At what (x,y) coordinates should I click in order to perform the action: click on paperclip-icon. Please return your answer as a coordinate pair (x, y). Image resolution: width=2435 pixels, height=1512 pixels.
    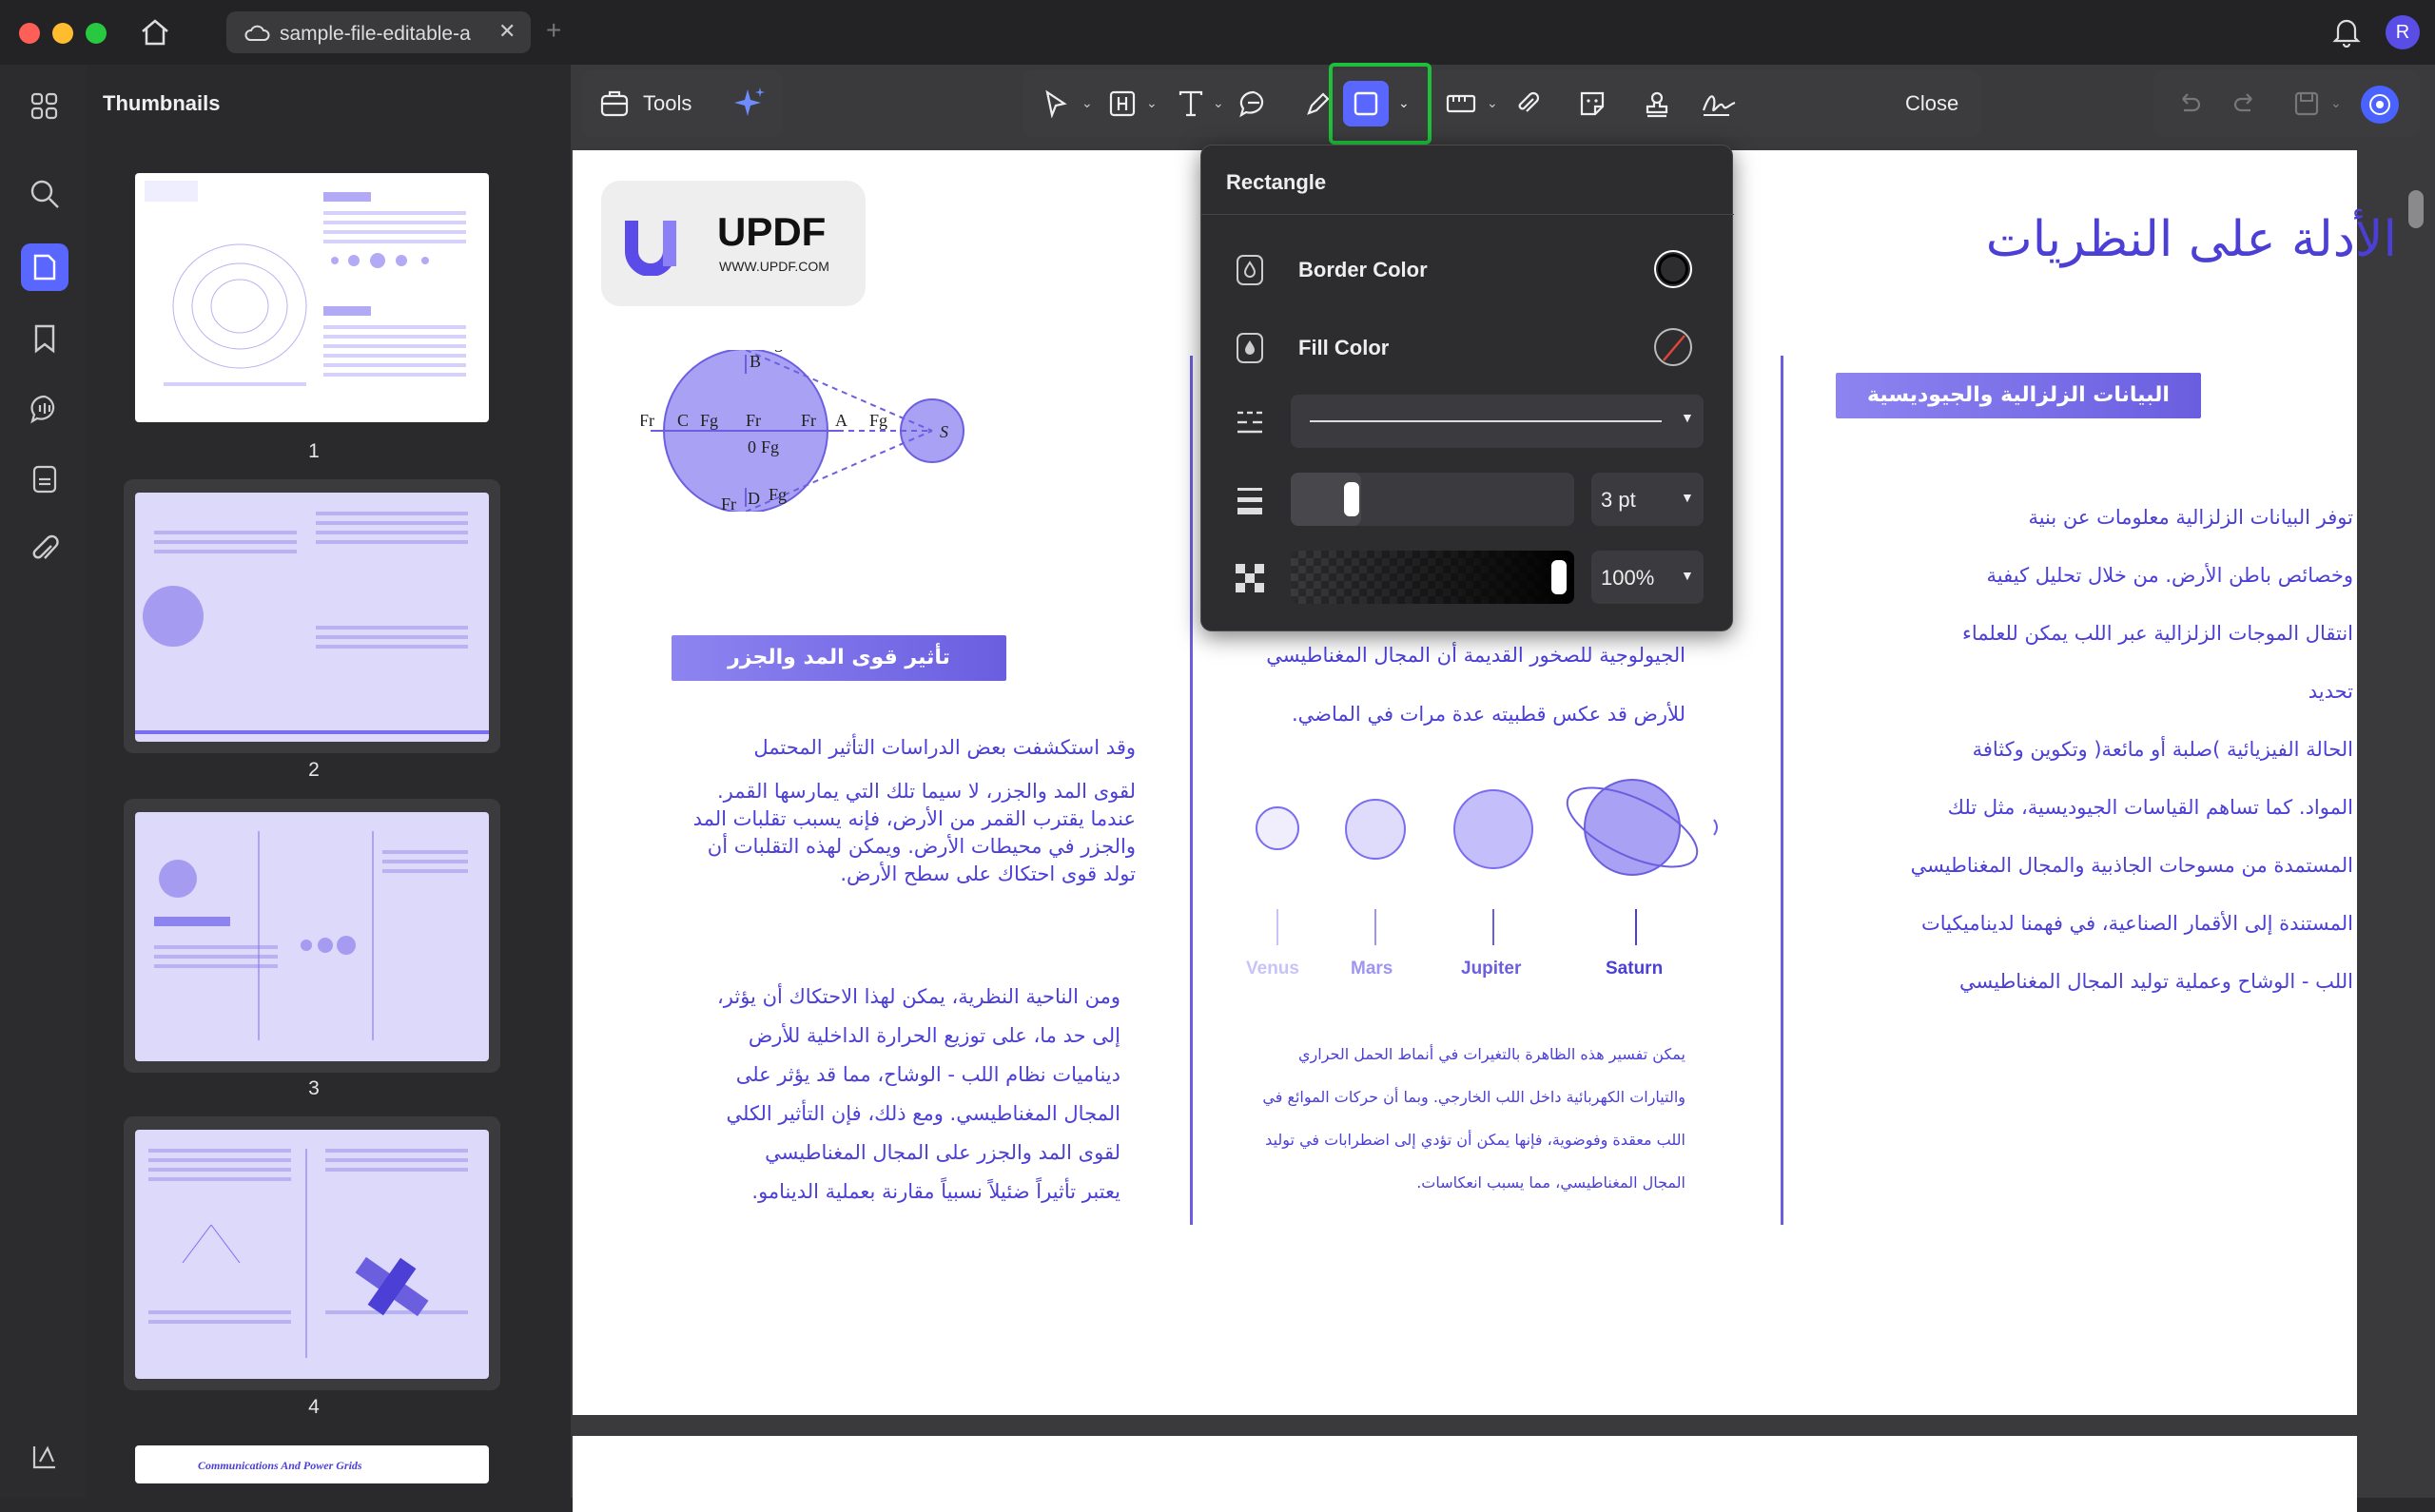
    Looking at the image, I should click on (1528, 104).